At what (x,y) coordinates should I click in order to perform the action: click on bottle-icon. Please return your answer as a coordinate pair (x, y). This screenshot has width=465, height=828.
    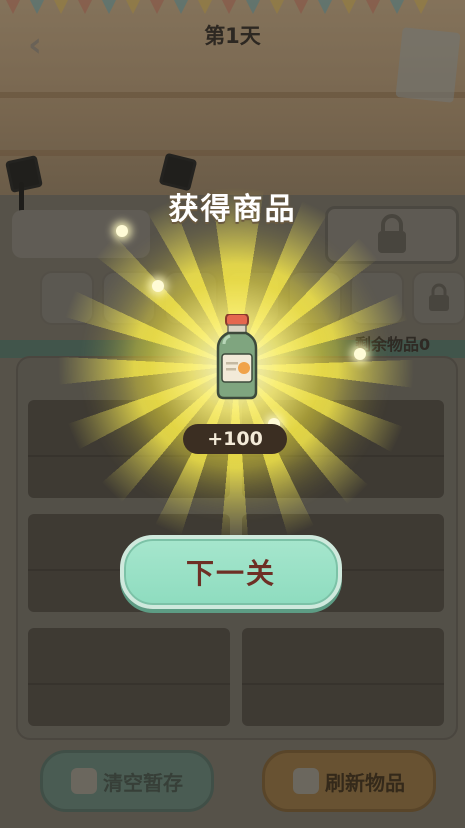
    Looking at the image, I should click on (237, 357).